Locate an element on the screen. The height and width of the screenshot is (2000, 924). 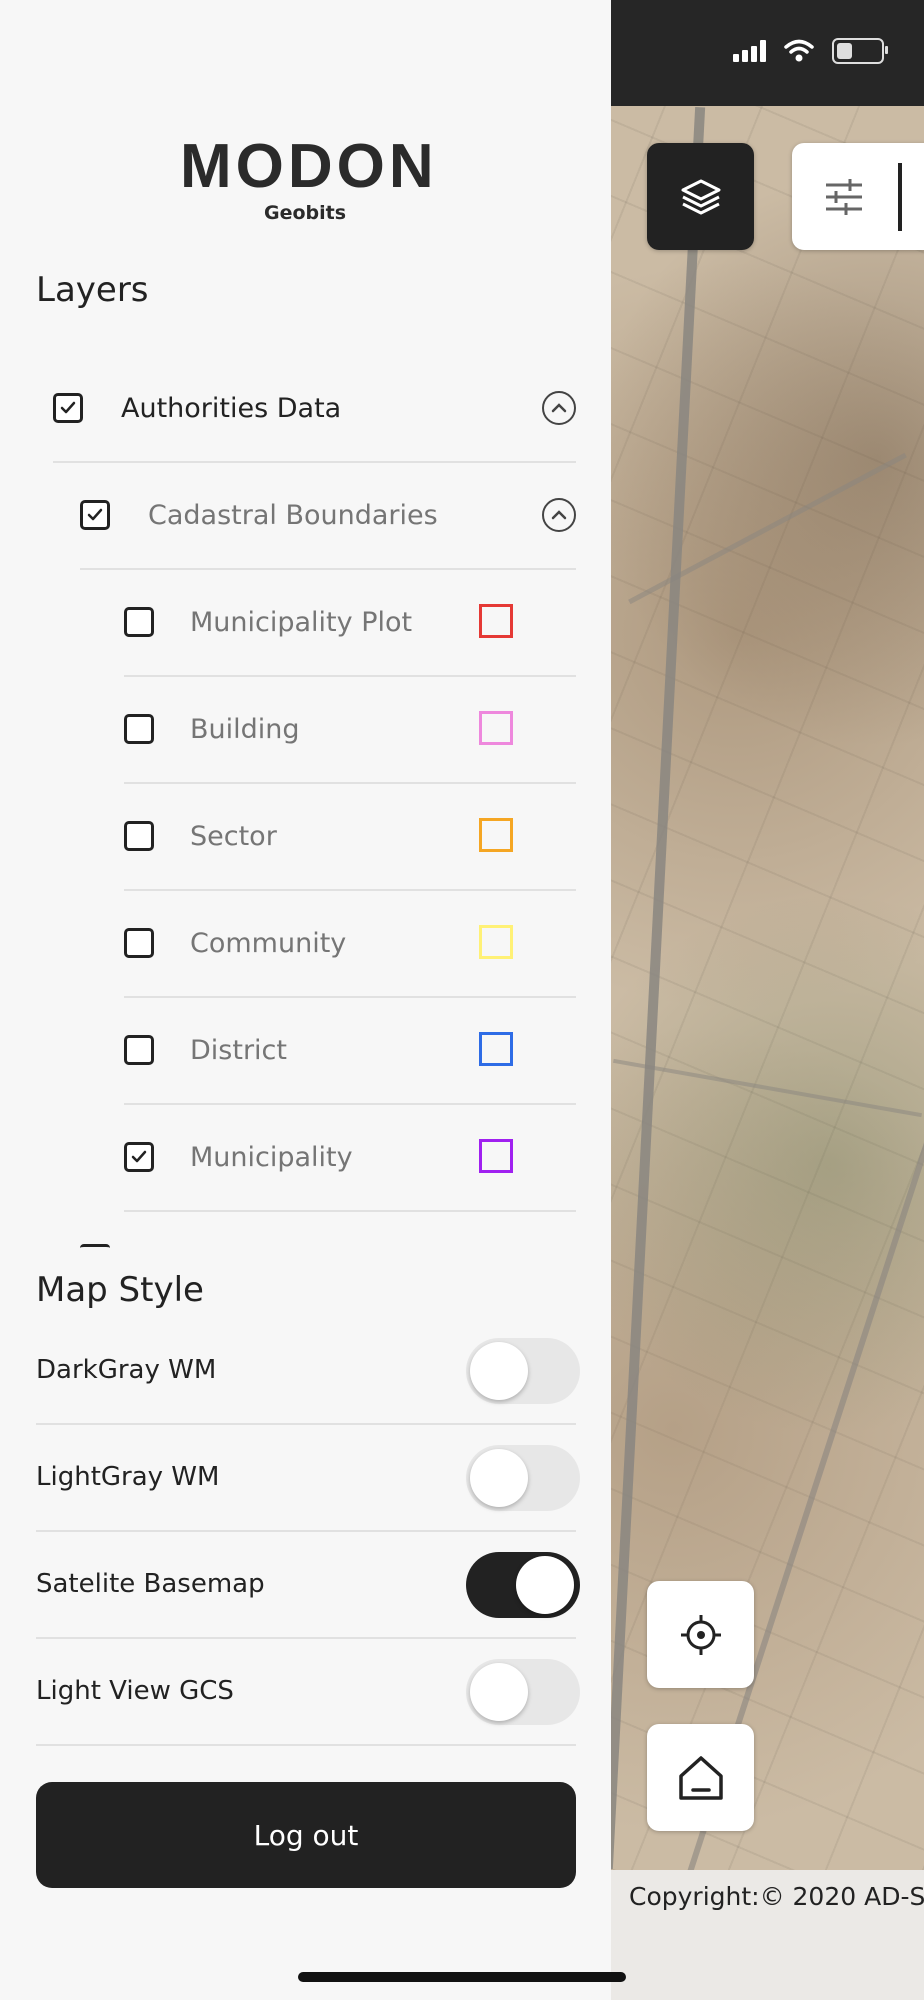
cadastral-boundaries-checkbox is located at coordinates (95, 515).